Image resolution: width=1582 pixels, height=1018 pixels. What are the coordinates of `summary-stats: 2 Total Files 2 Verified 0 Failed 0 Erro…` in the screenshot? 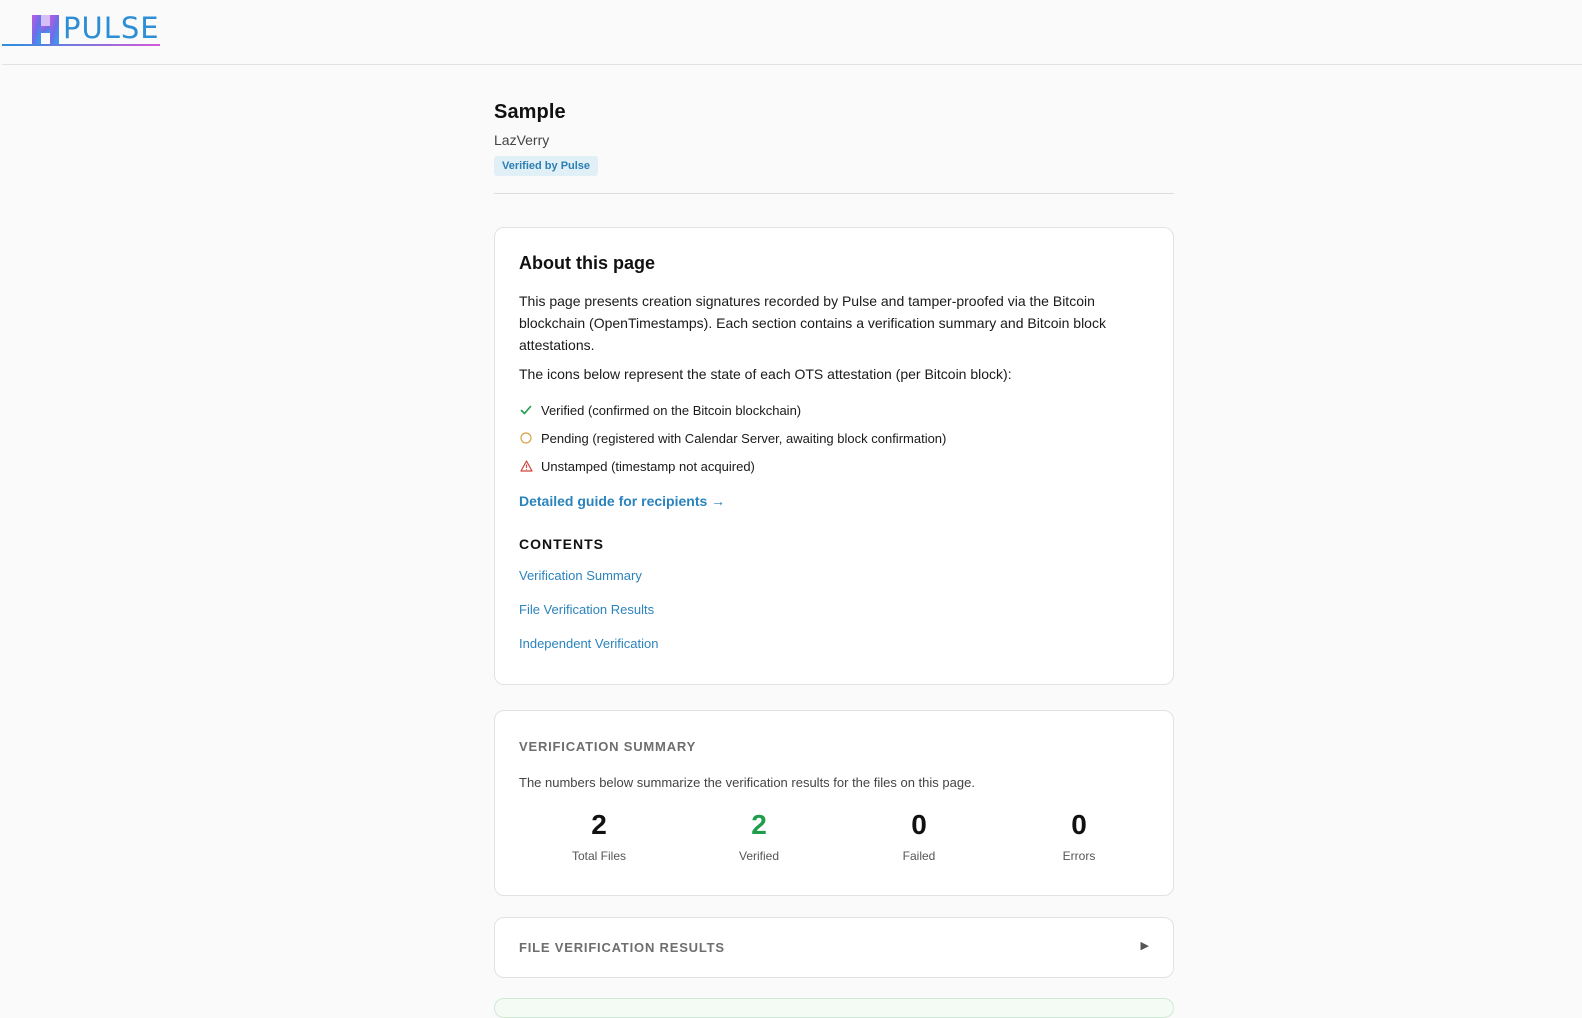 It's located at (839, 835).